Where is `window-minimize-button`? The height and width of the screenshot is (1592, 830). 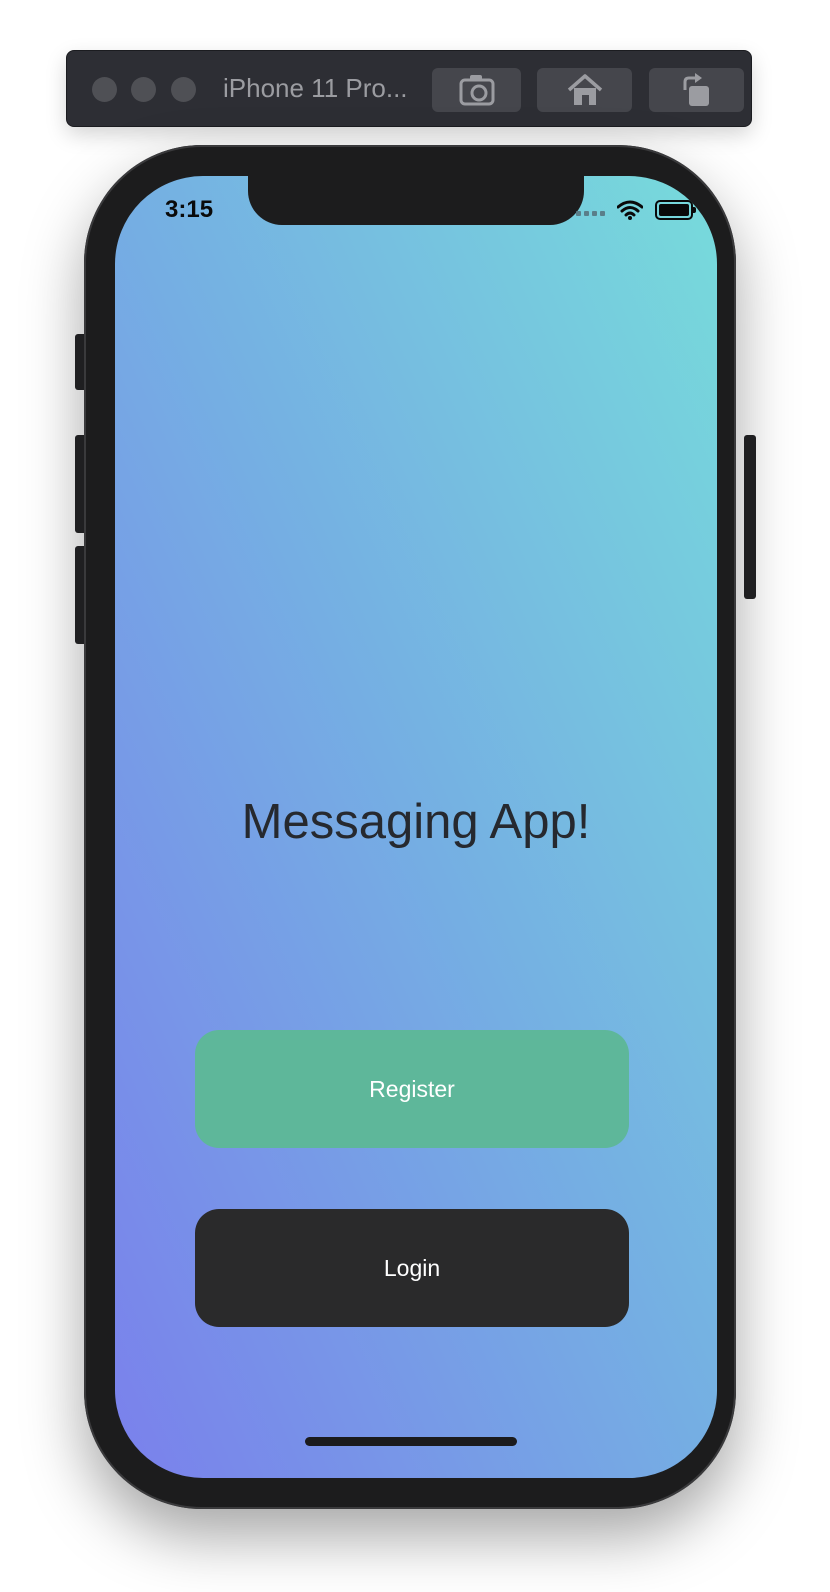
window-minimize-button is located at coordinates (143, 89).